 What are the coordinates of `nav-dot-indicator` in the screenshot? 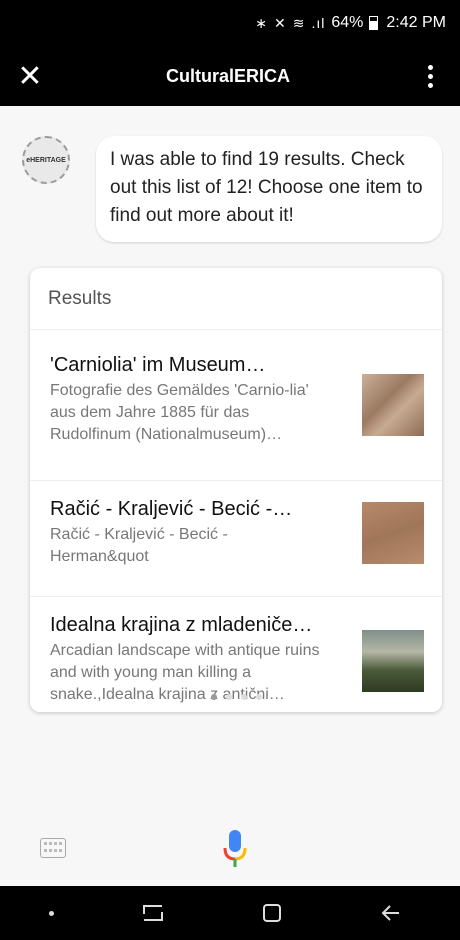 It's located at (52, 913).